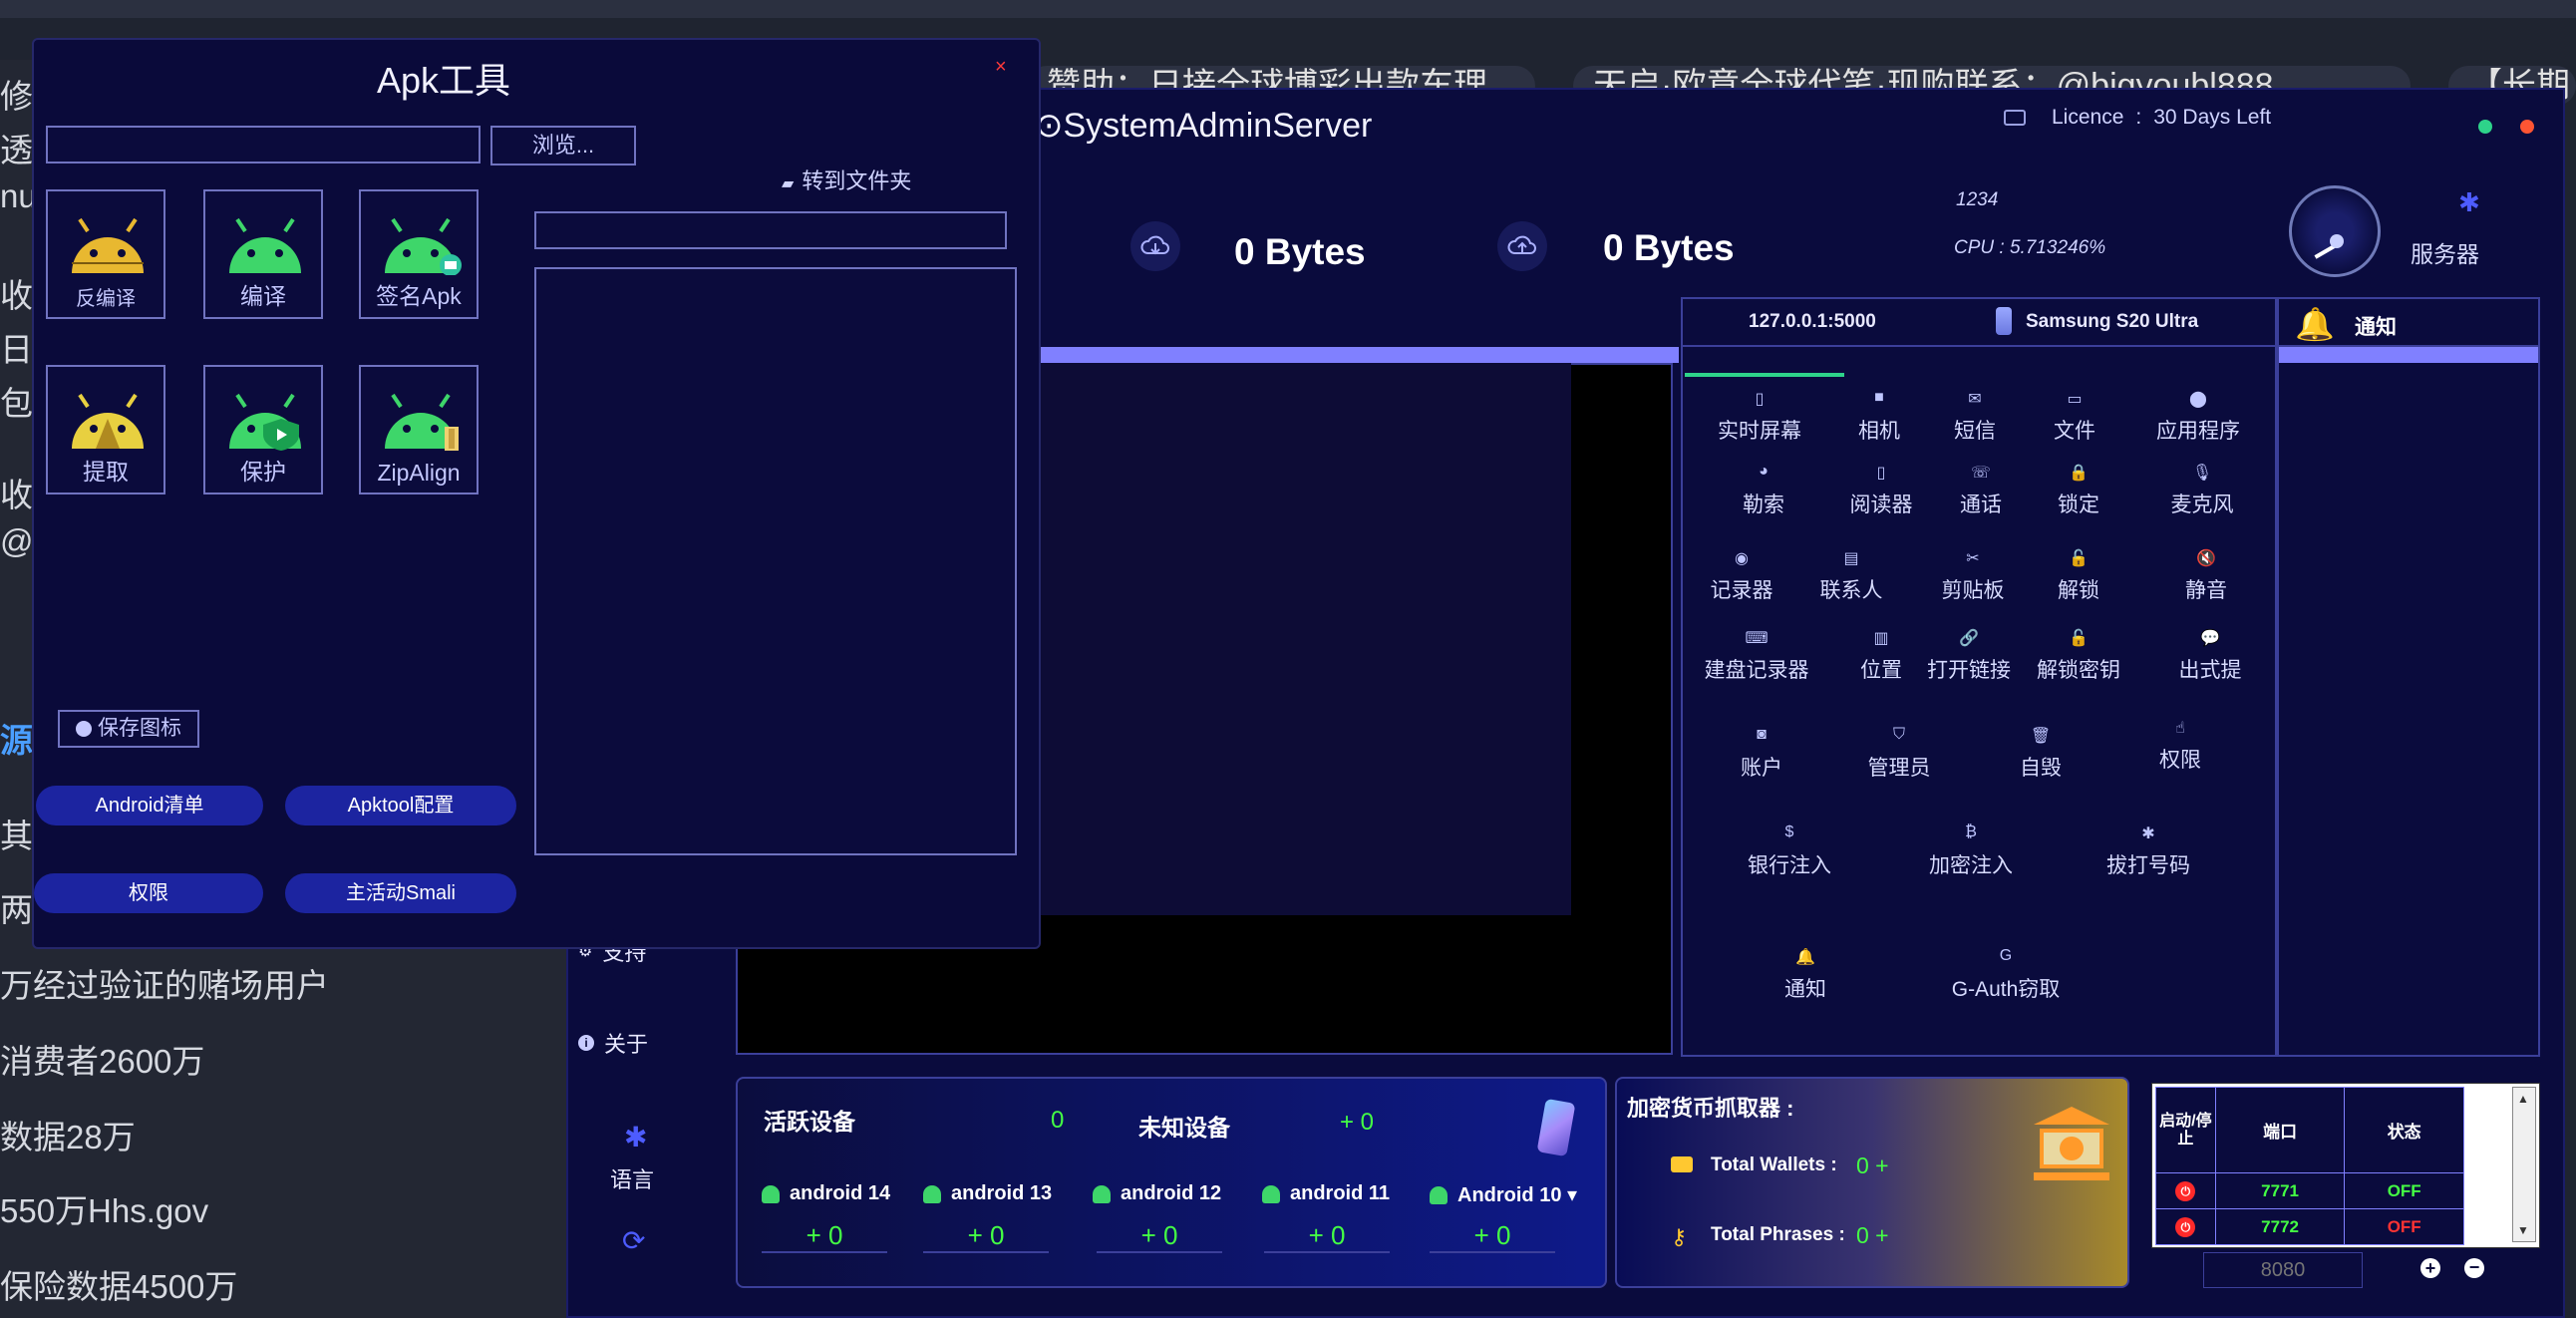 This screenshot has width=2576, height=1318. I want to click on add-port-icon: +, so click(2430, 1268).